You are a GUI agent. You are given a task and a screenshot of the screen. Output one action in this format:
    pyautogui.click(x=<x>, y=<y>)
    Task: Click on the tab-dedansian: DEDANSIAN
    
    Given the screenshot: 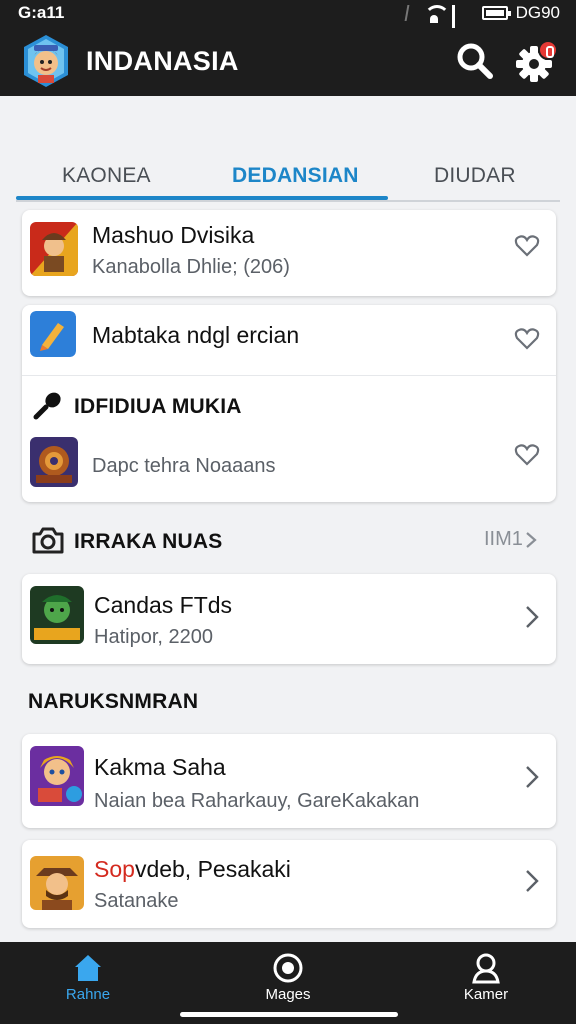 What is the action you would take?
    pyautogui.click(x=295, y=176)
    